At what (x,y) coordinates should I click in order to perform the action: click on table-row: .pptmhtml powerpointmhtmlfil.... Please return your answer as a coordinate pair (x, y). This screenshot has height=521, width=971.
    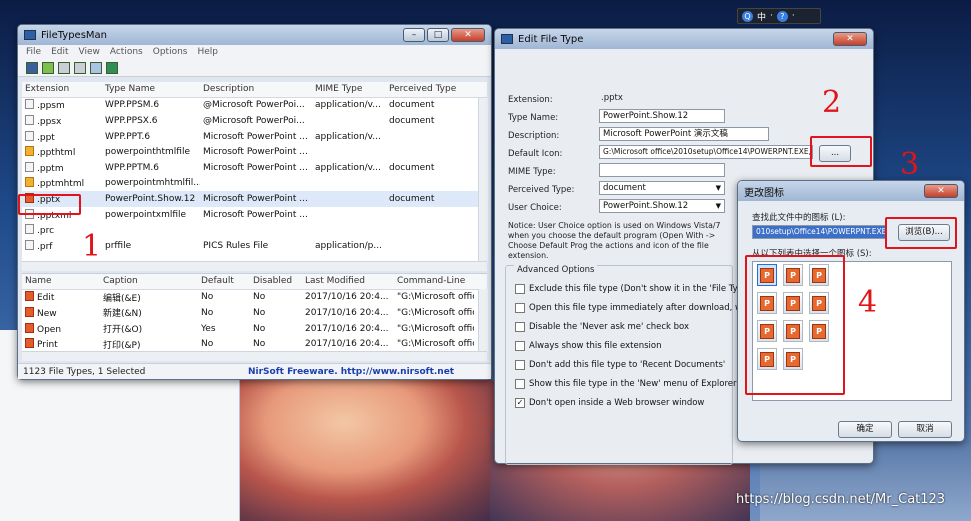
    Looking at the image, I should click on (254, 184).